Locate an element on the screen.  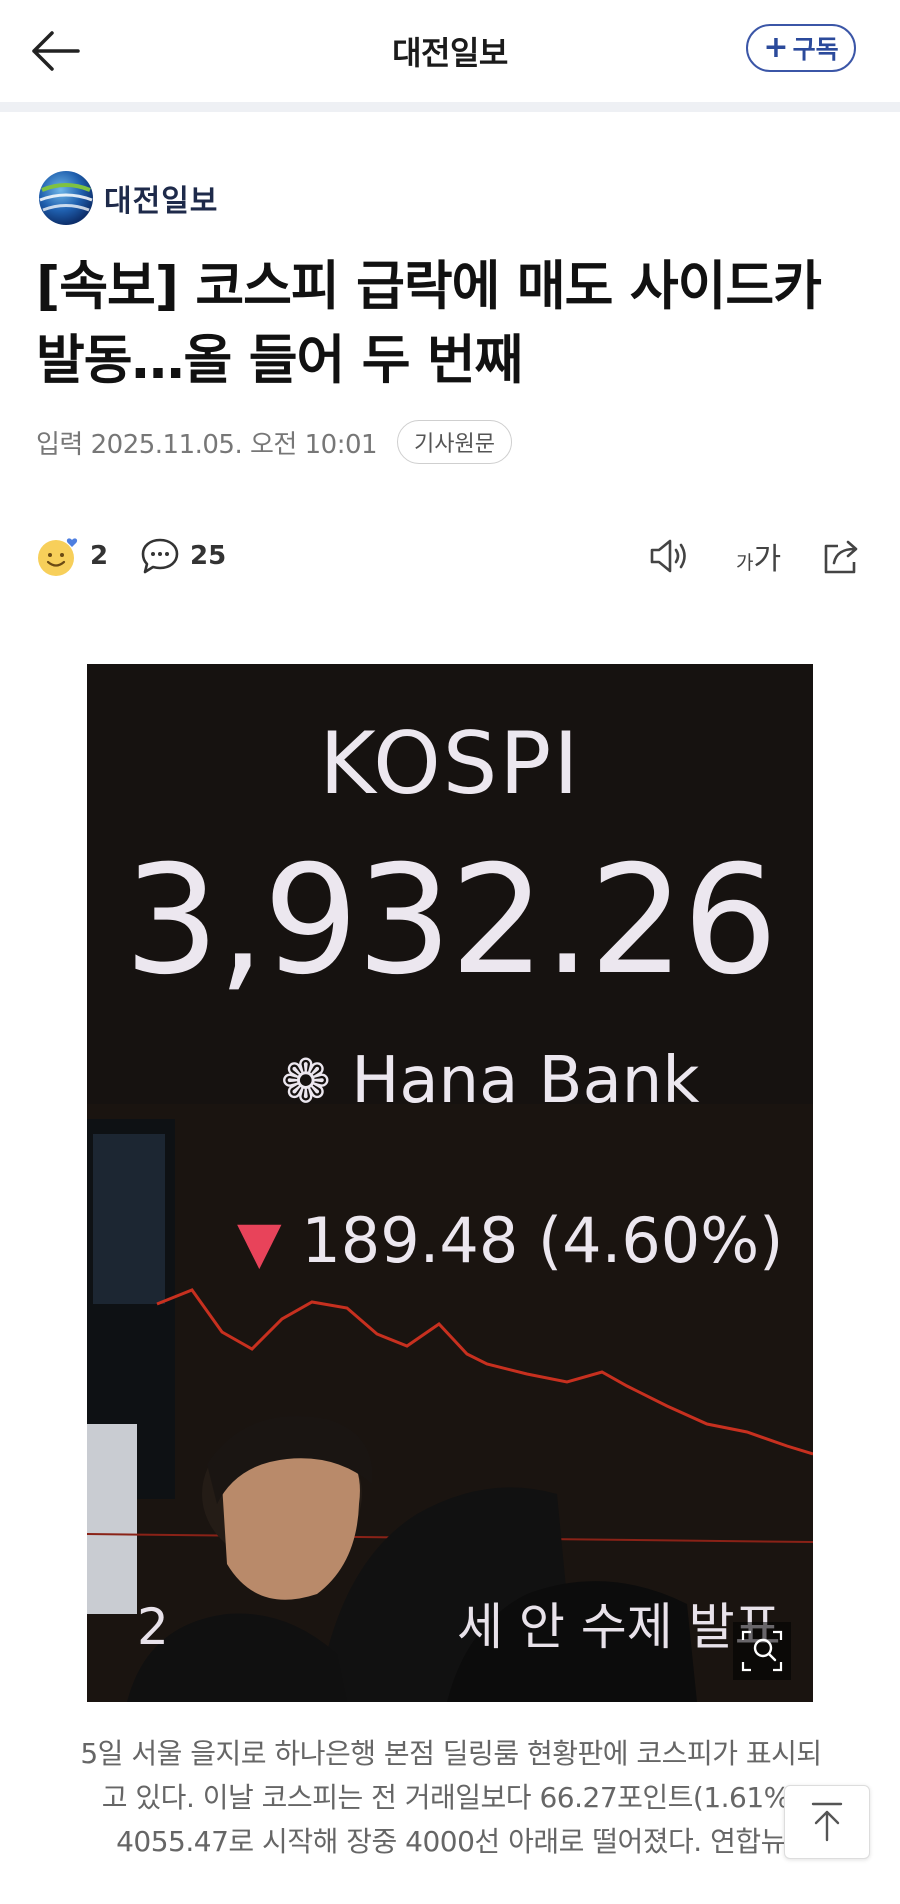
speaker-icon is located at coordinates (668, 556).